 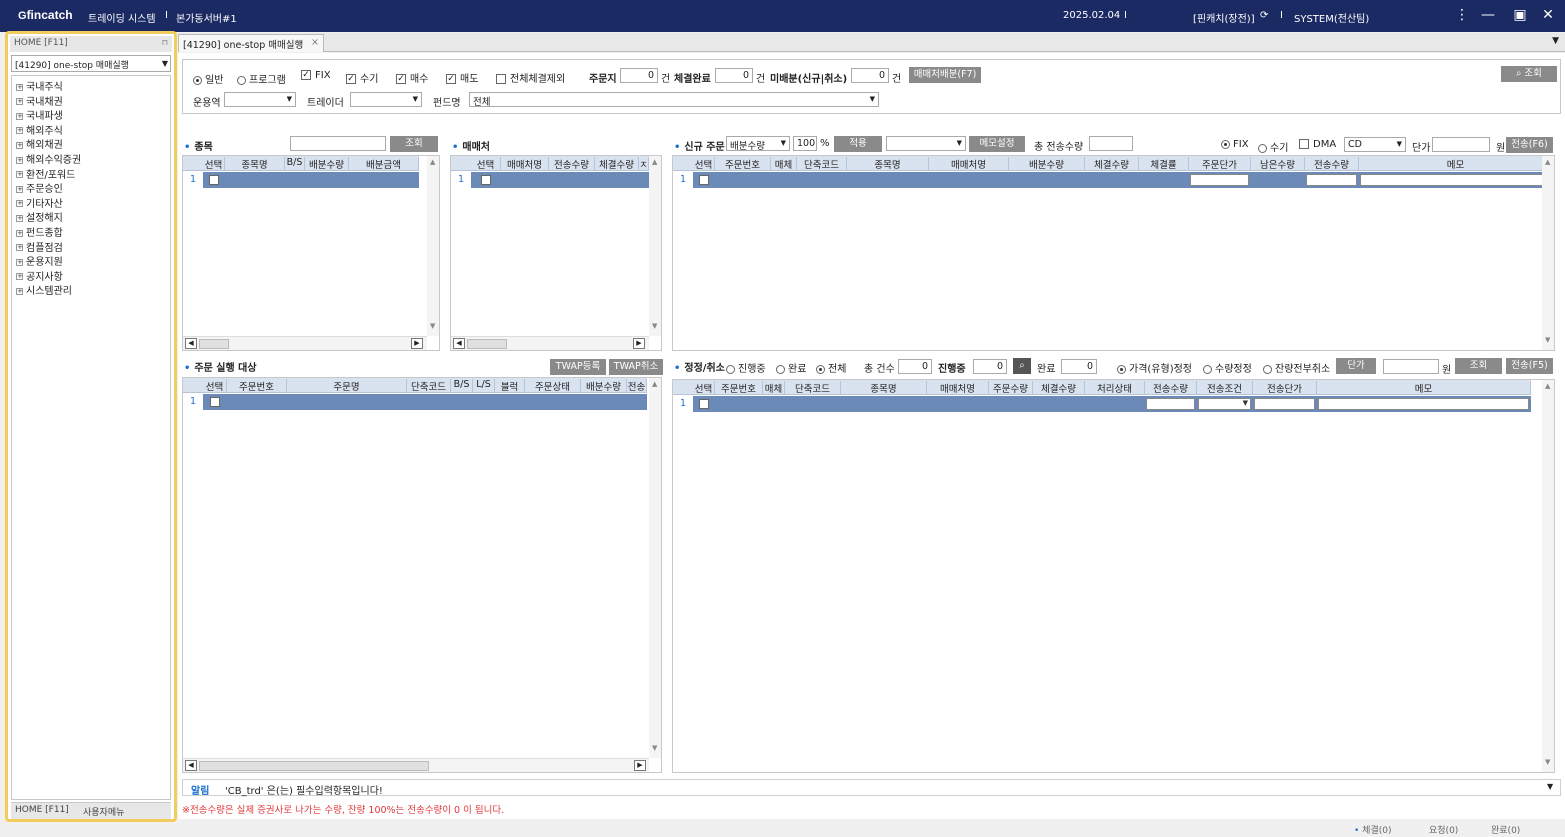 I want to click on refresh-icon: ⟳, so click(x=1264, y=15).